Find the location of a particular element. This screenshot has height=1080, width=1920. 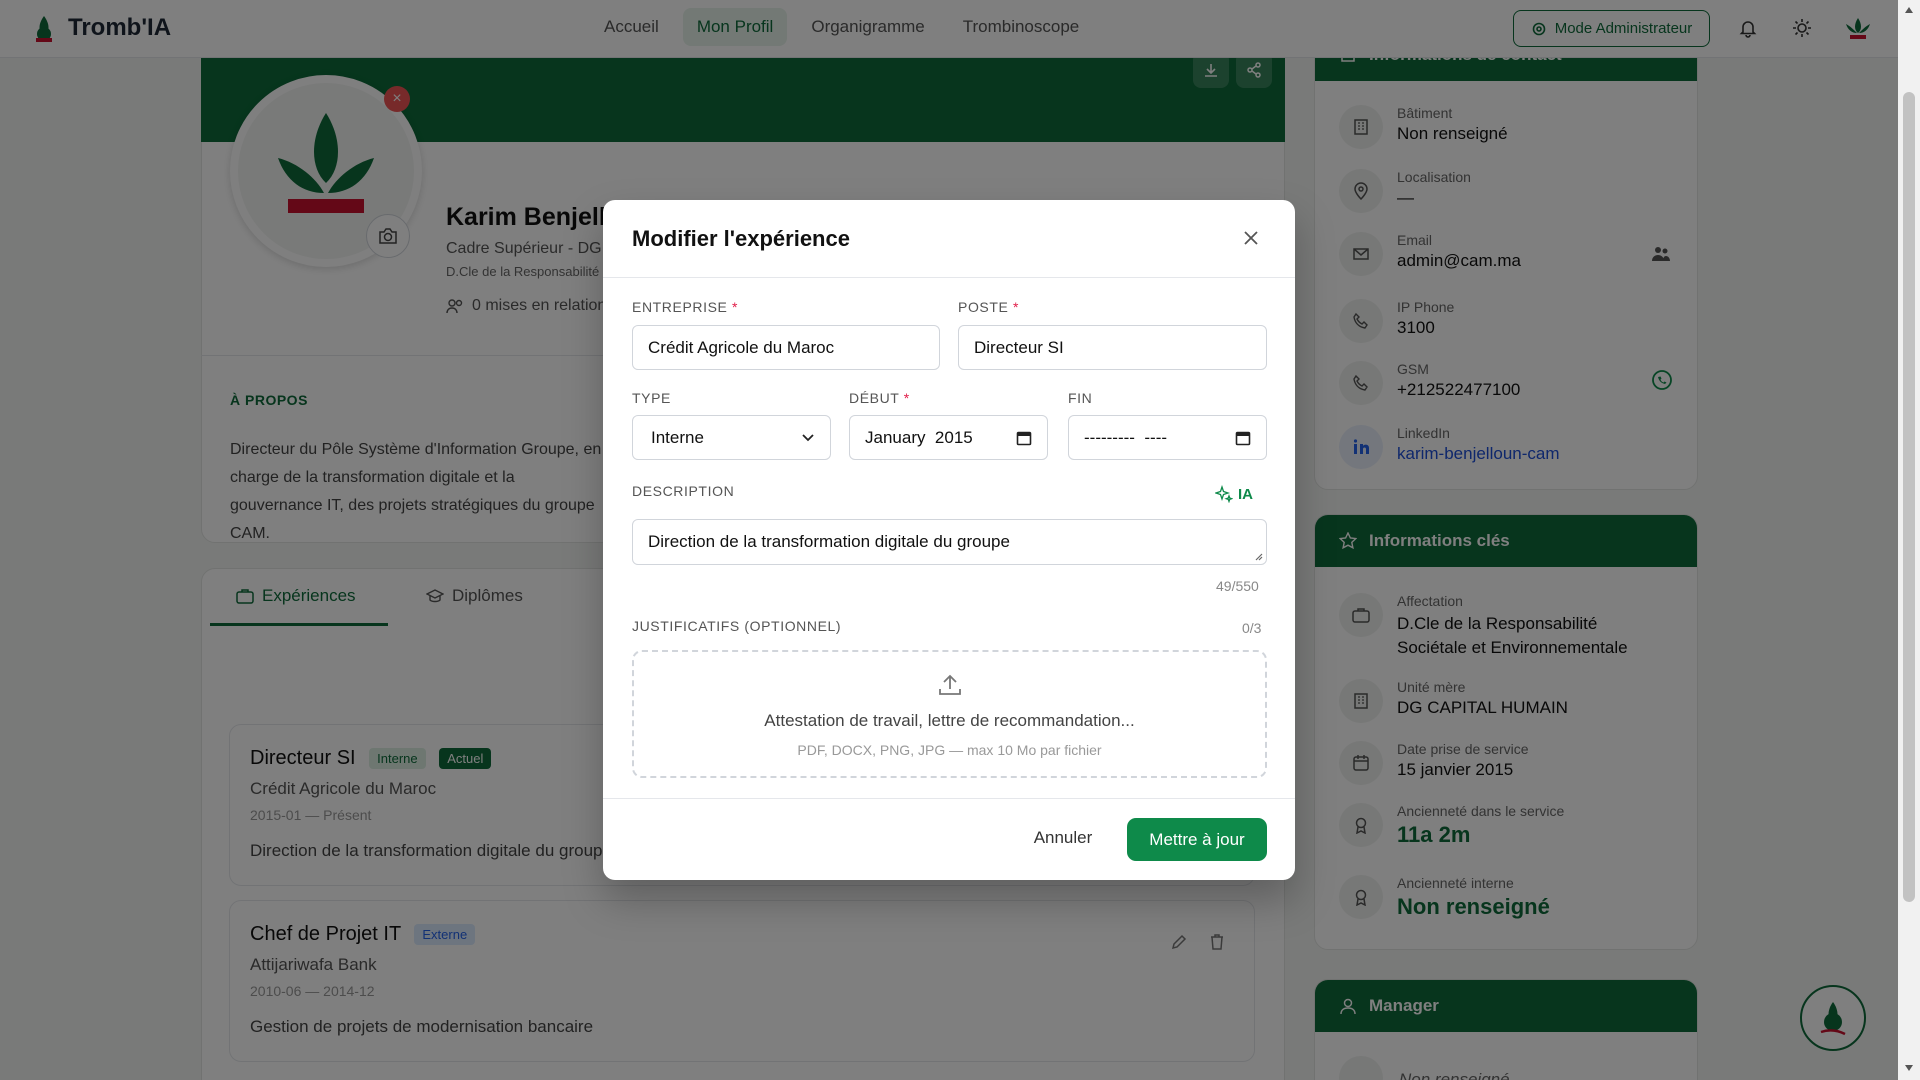

fin-date-input: --------- ---- is located at coordinates (1167, 437).